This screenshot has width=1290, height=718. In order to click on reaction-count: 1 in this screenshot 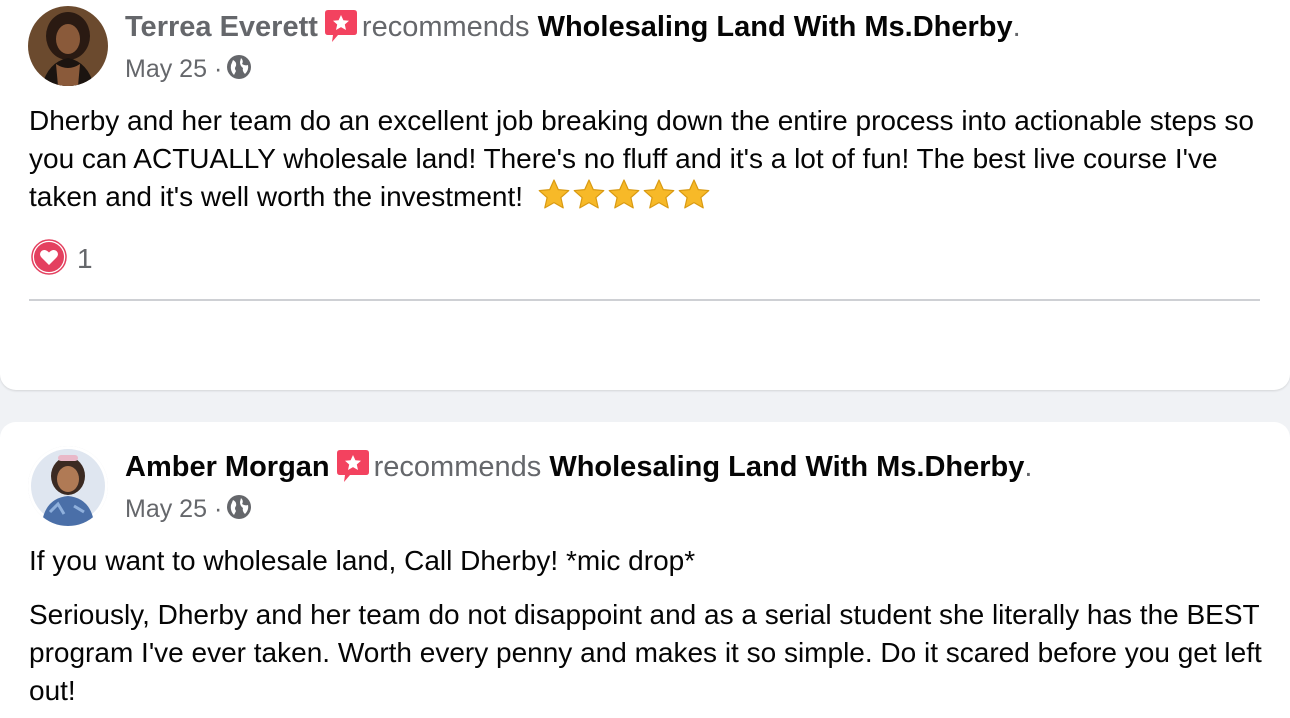, I will do `click(85, 258)`.